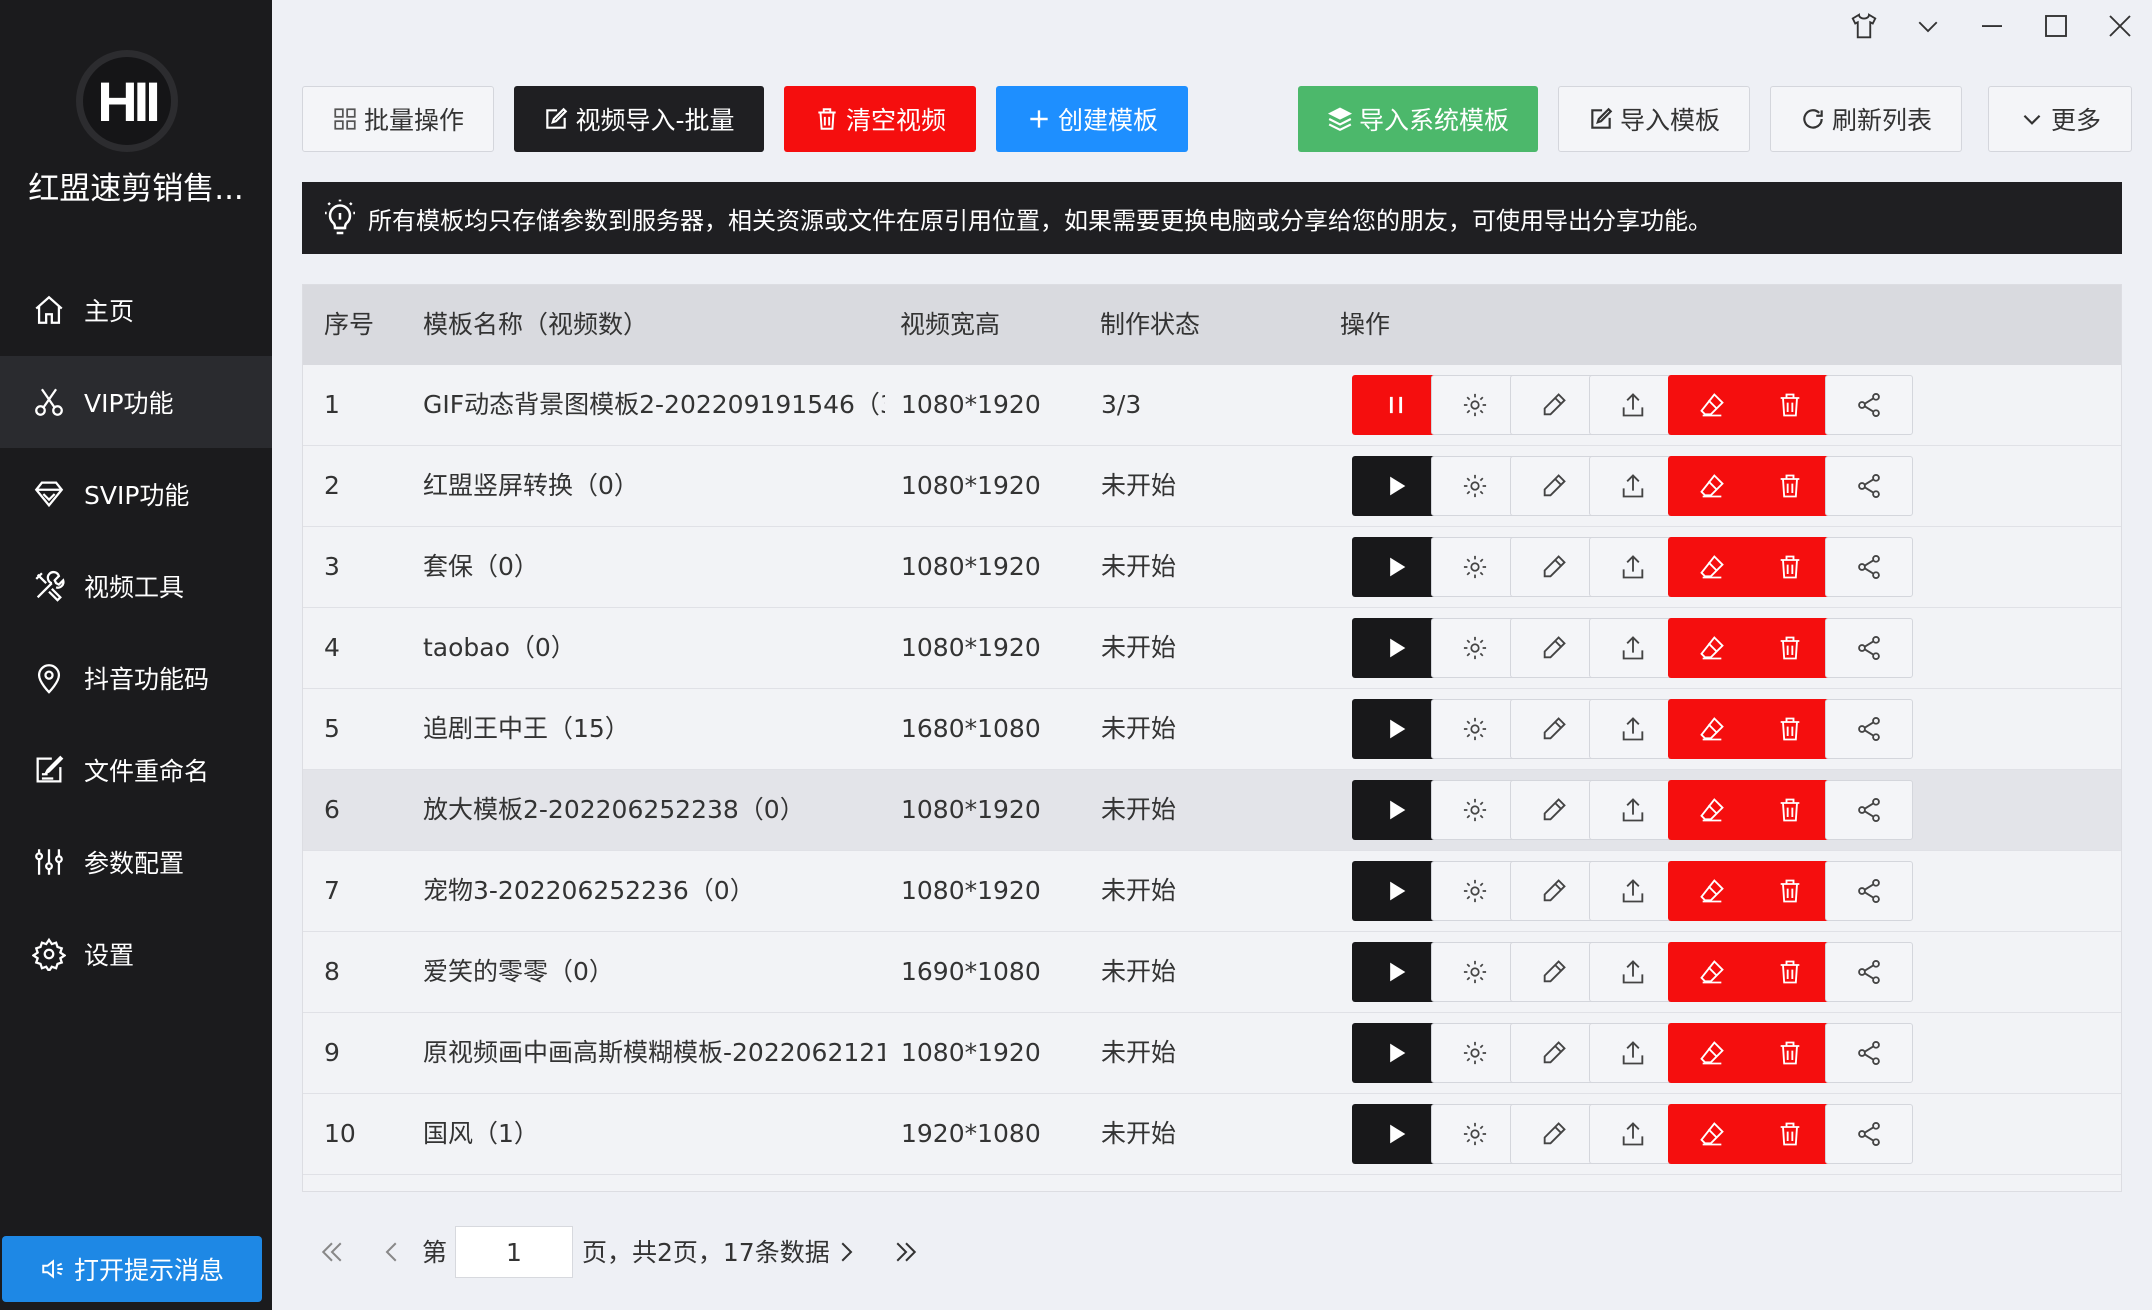  What do you see at coordinates (2120, 26) in the screenshot?
I see `close-button` at bounding box center [2120, 26].